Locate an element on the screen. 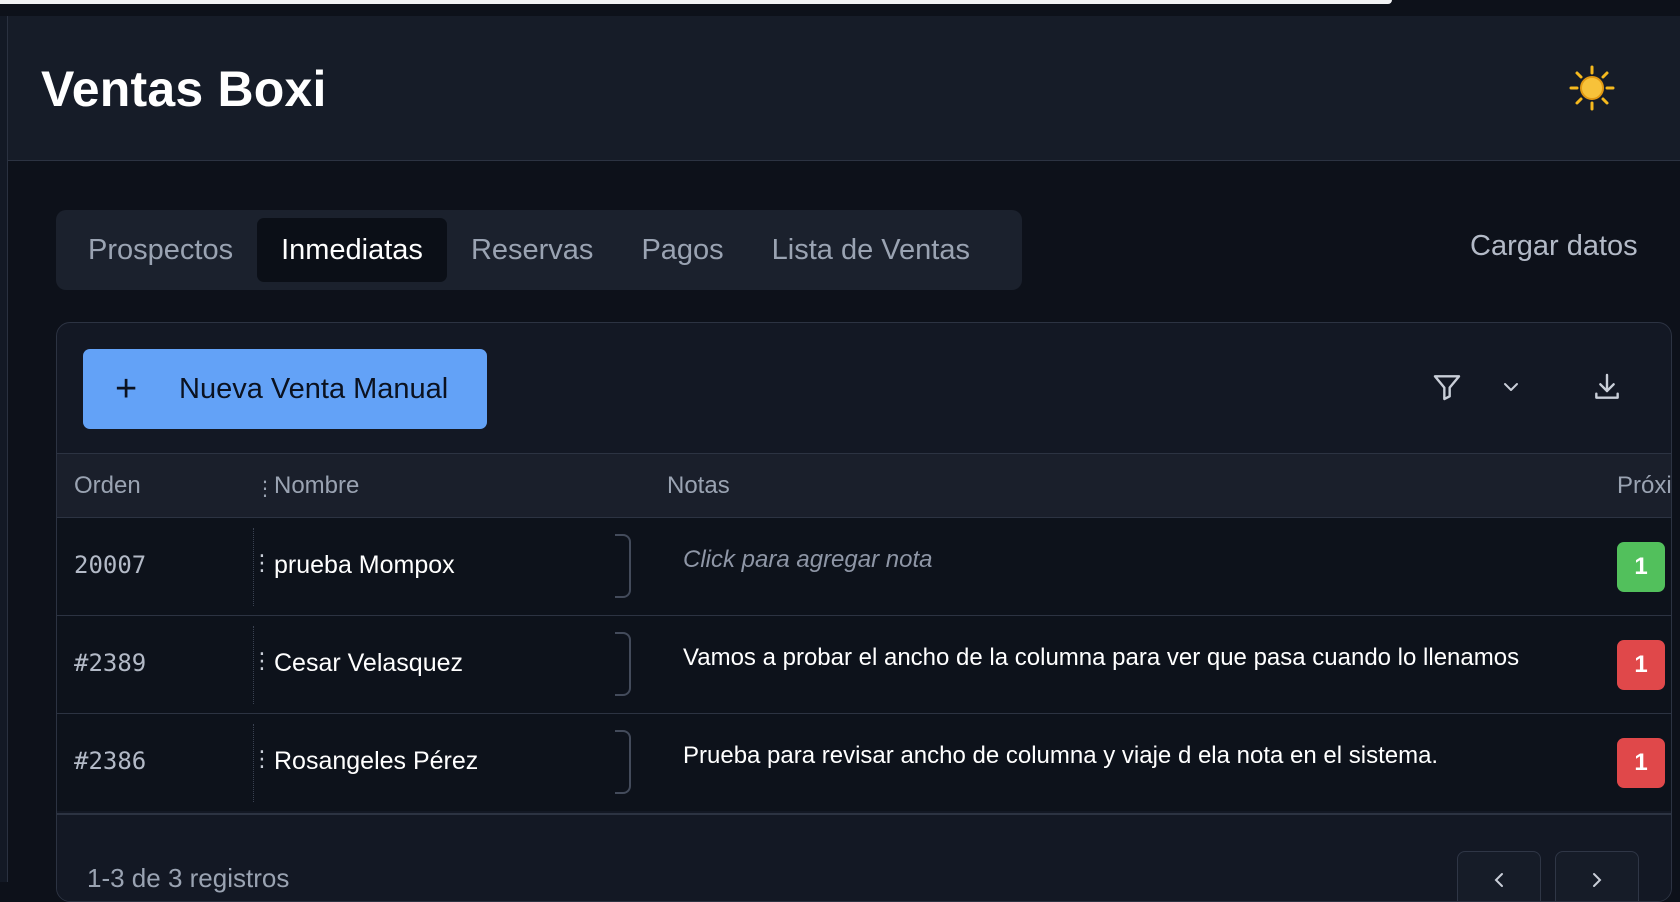  column-header-notas: Notas is located at coordinates (698, 486).